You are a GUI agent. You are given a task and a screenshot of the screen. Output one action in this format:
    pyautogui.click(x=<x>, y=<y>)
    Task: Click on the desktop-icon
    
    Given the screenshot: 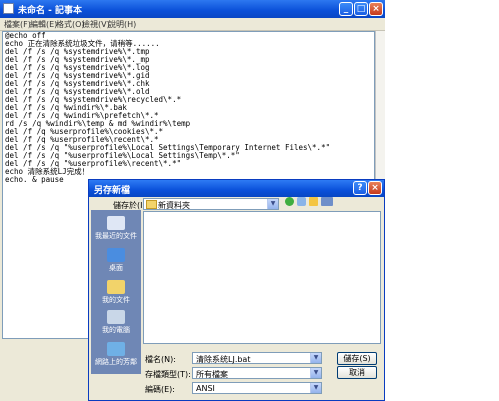 What is the action you would take?
    pyautogui.click(x=116, y=255)
    